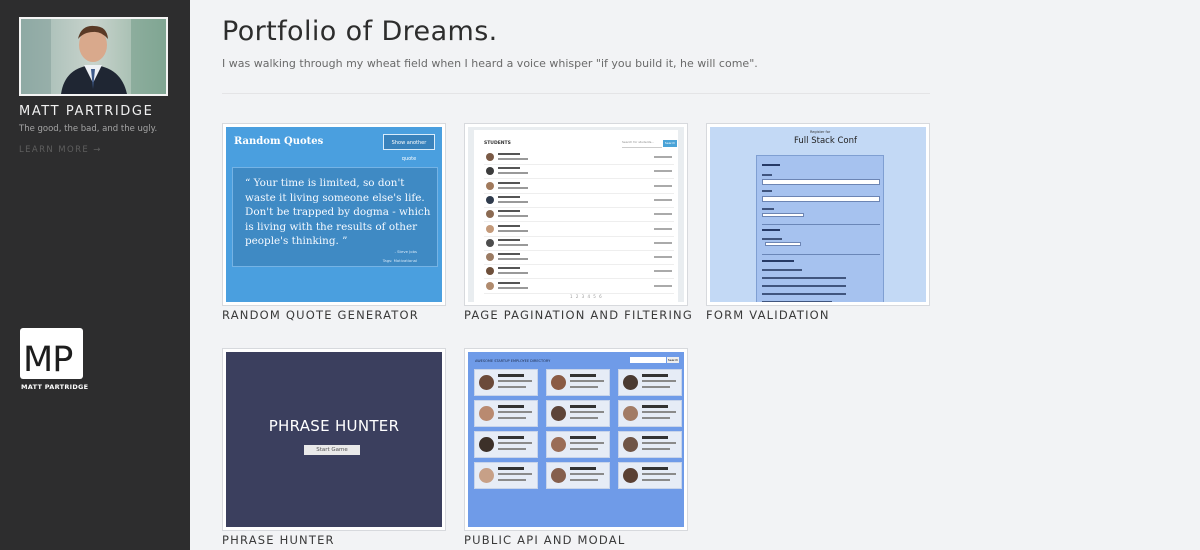 Image resolution: width=1200 pixels, height=550 pixels. Describe the element at coordinates (55, 387) in the screenshot. I see `logo-caption: MATT PARTRIDGE` at that location.